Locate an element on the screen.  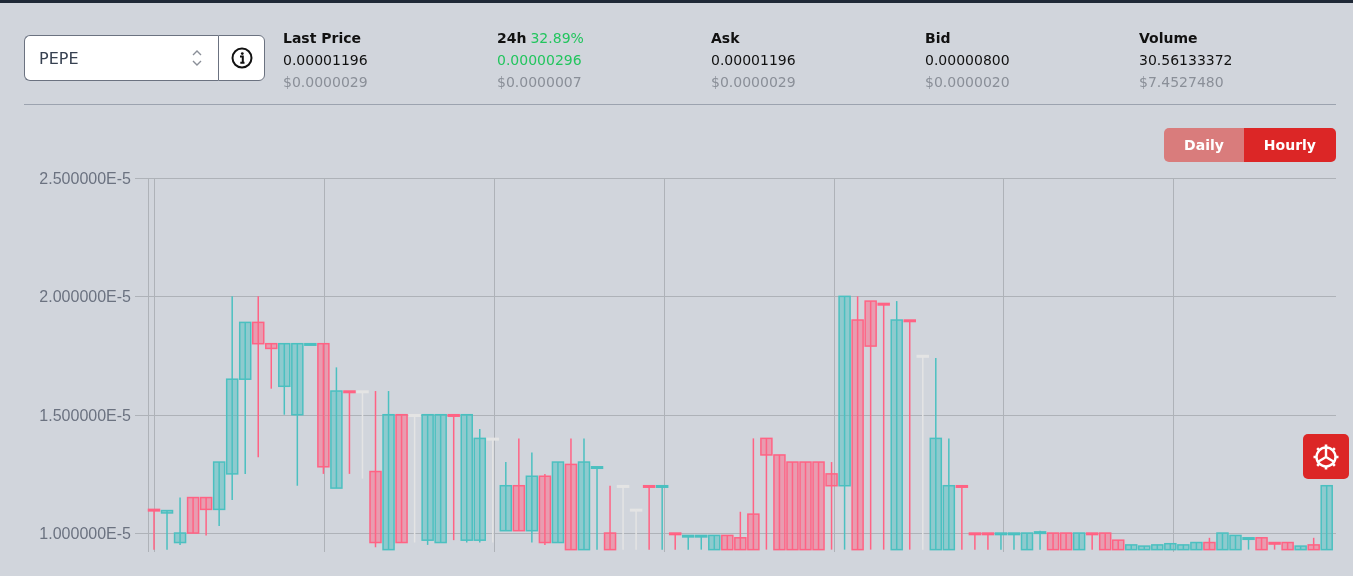
stat-value: 0.00000296 is located at coordinates (540, 60).